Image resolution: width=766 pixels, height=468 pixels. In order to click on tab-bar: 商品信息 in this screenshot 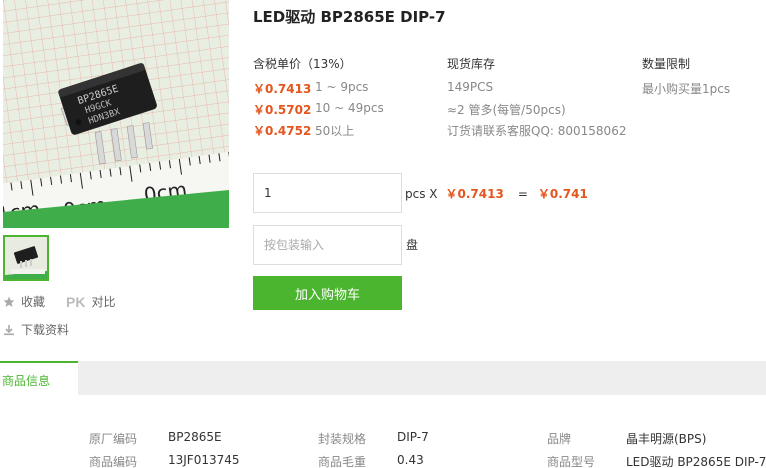, I will do `click(383, 378)`.